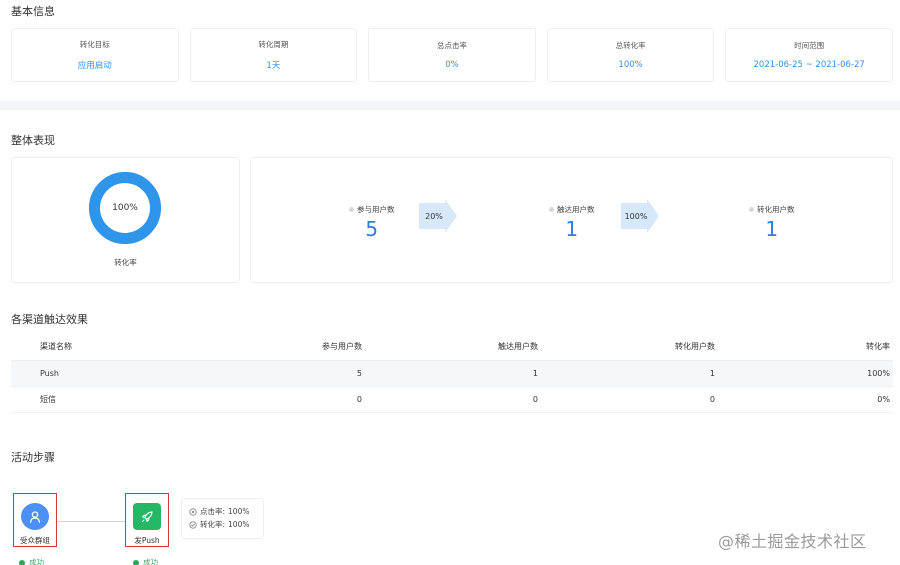 This screenshot has height=565, width=900. What do you see at coordinates (809, 65) in the screenshot?
I see `info-card-value: 2021-06-25 ~ 2021-06-27` at bounding box center [809, 65].